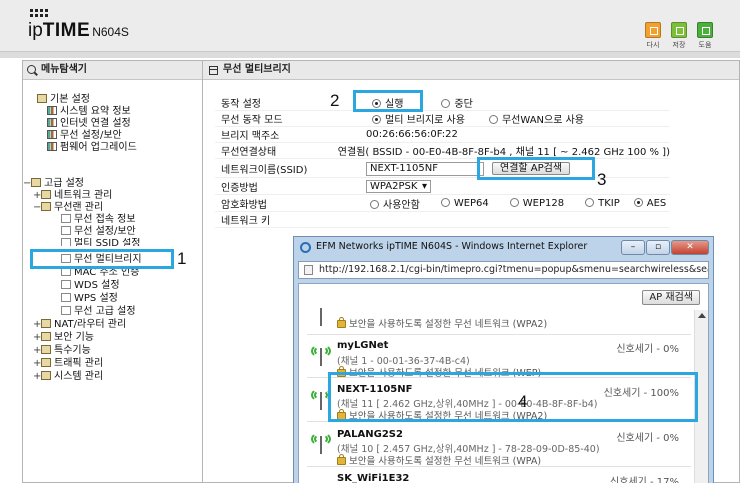 The image size is (740, 483). What do you see at coordinates (425, 168) in the screenshot?
I see `ssid-input: NEXT-1105NF` at bounding box center [425, 168].